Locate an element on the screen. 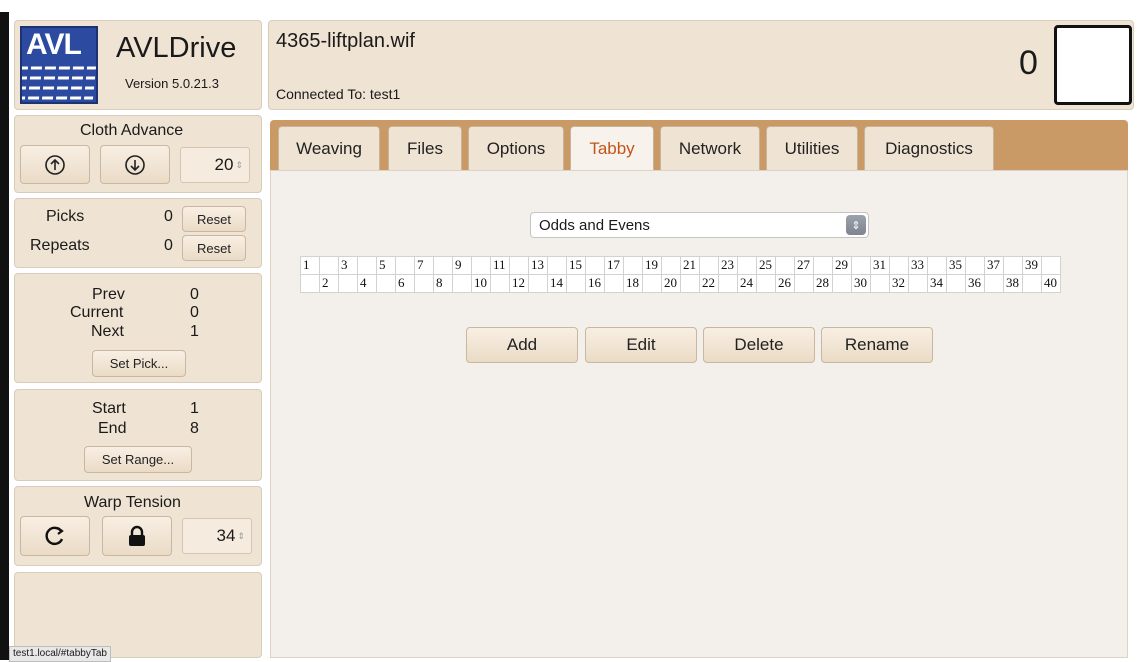  rename-button: Rename is located at coordinates (877, 345).